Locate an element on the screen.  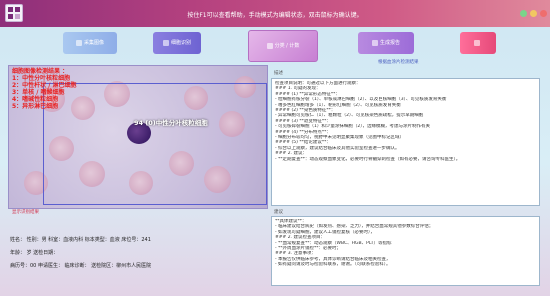
cell-classification-label: 94 (0)中性分叶核粒细胞 is located at coordinates (171, 123).